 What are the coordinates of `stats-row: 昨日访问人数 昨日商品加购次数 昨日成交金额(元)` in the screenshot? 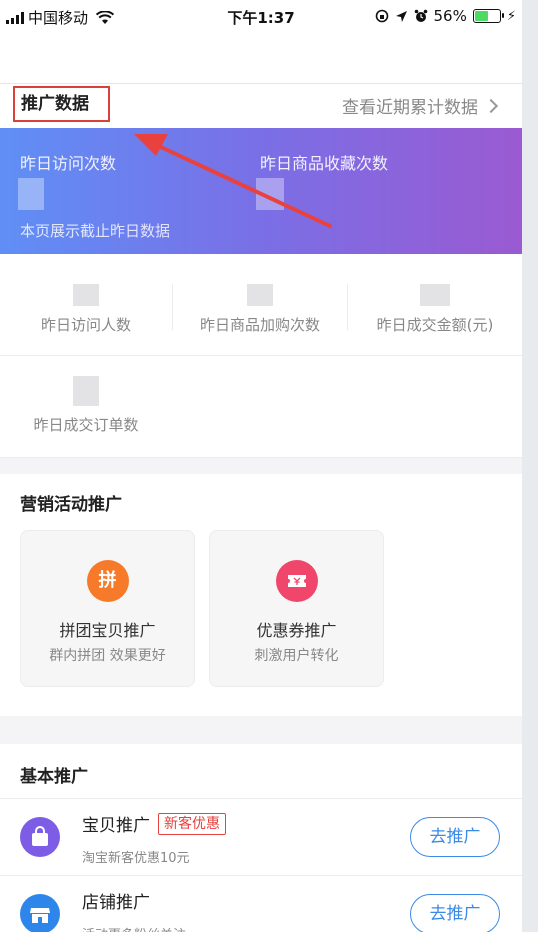 It's located at (261, 305).